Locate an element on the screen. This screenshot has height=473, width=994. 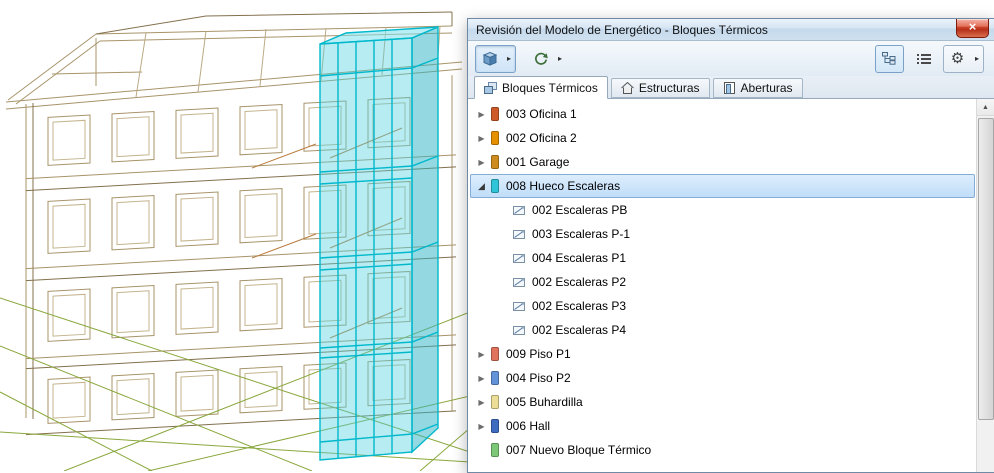
tree-subitem-label: 003 Escaleras P-1 is located at coordinates (581, 234).